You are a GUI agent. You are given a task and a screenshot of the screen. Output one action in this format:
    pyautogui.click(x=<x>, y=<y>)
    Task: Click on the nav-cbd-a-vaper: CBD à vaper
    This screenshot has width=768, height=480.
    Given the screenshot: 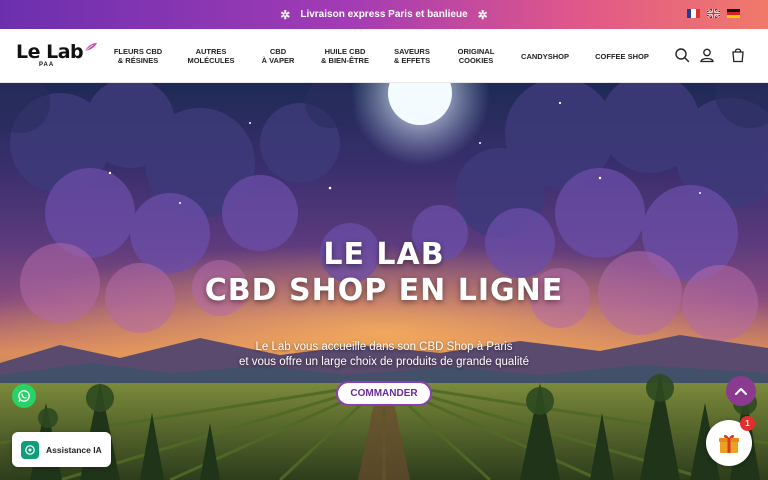 What is the action you would take?
    pyautogui.click(x=278, y=56)
    